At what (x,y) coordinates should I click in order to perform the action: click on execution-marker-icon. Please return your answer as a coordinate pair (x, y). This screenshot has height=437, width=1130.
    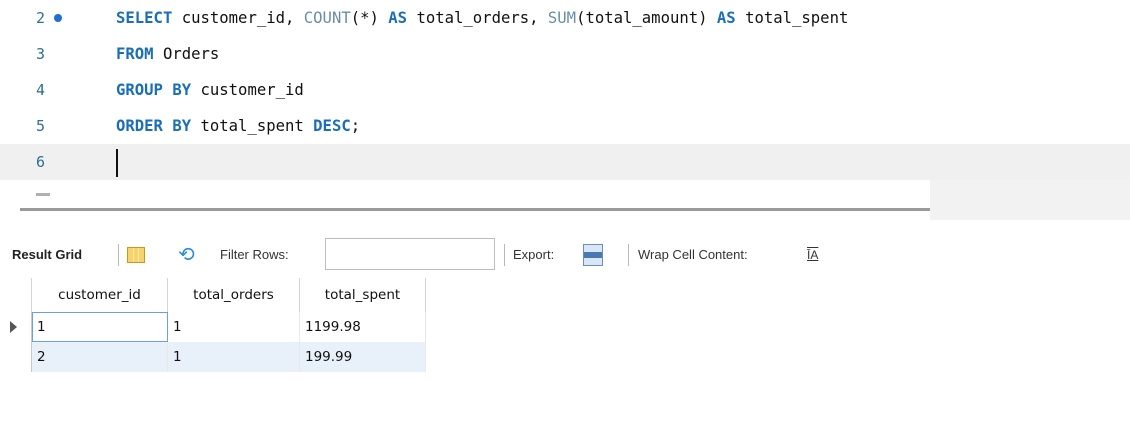
    Looking at the image, I should click on (58, 18).